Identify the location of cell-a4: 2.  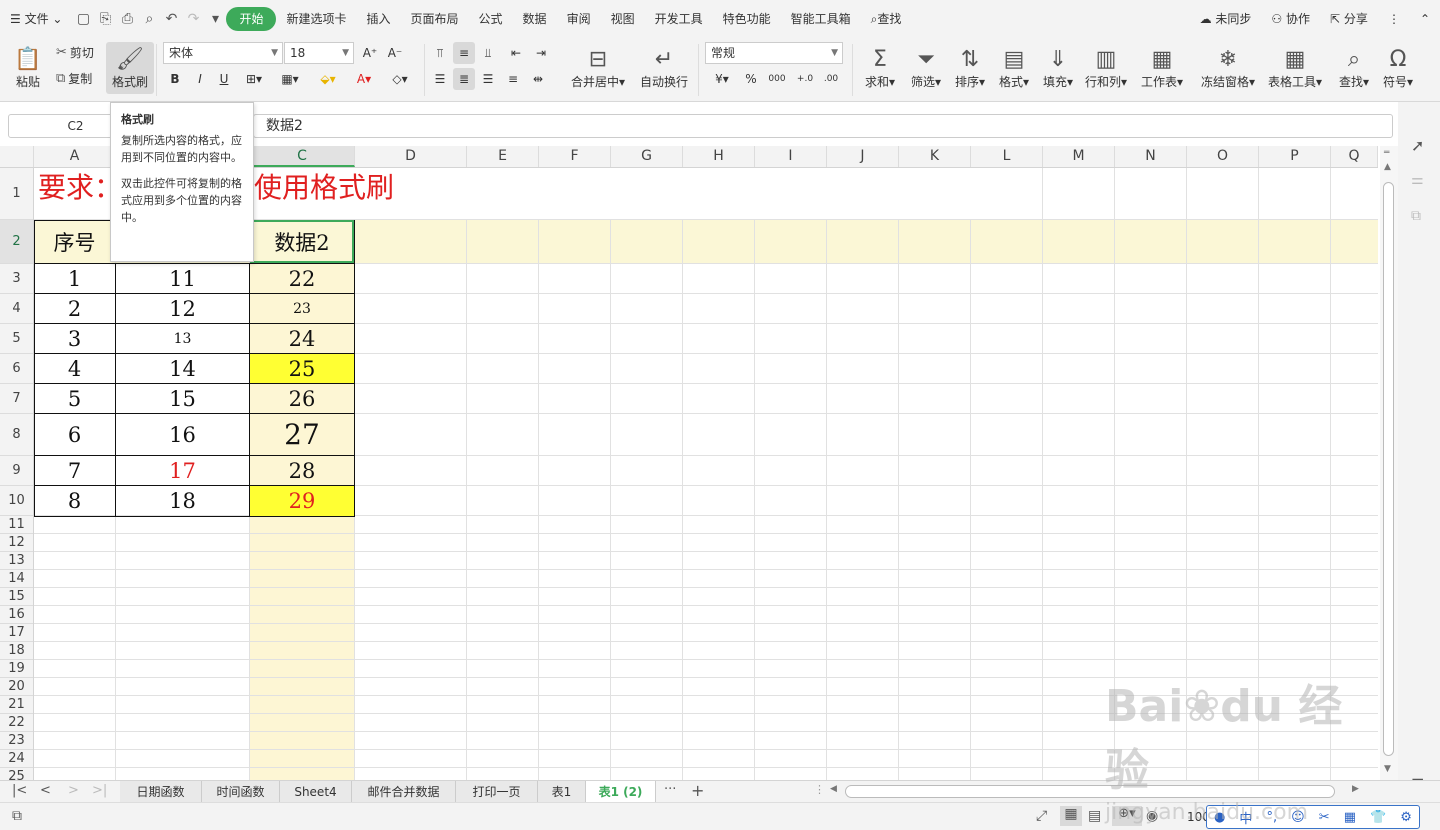
(74, 308).